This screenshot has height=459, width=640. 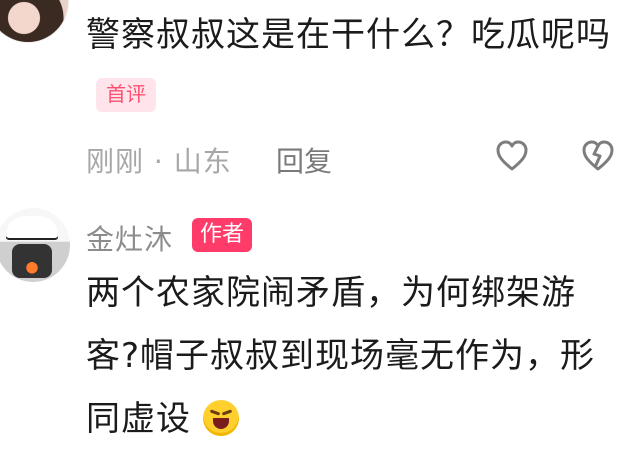 I want to click on first-comment-badge: 首评, so click(x=126, y=94).